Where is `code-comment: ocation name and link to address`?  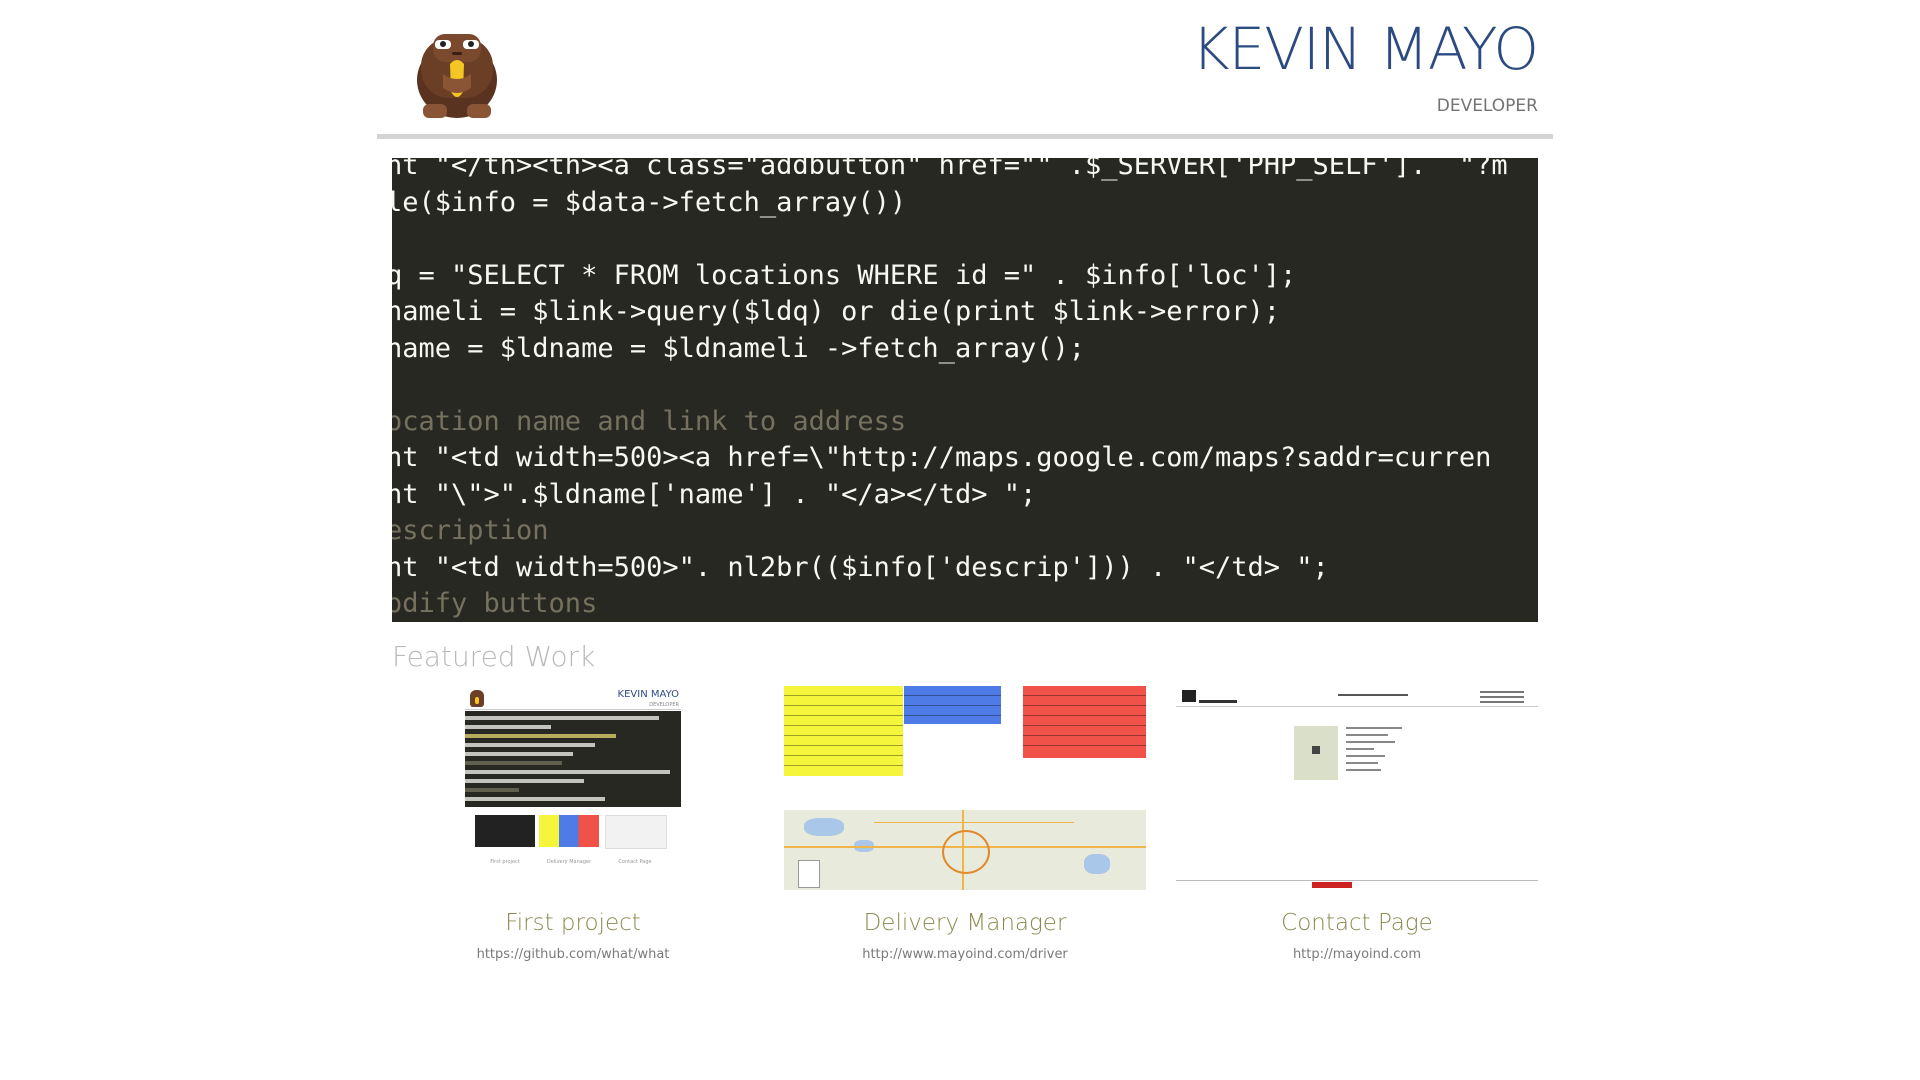 code-comment: ocation name and link to address is located at coordinates (649, 421).